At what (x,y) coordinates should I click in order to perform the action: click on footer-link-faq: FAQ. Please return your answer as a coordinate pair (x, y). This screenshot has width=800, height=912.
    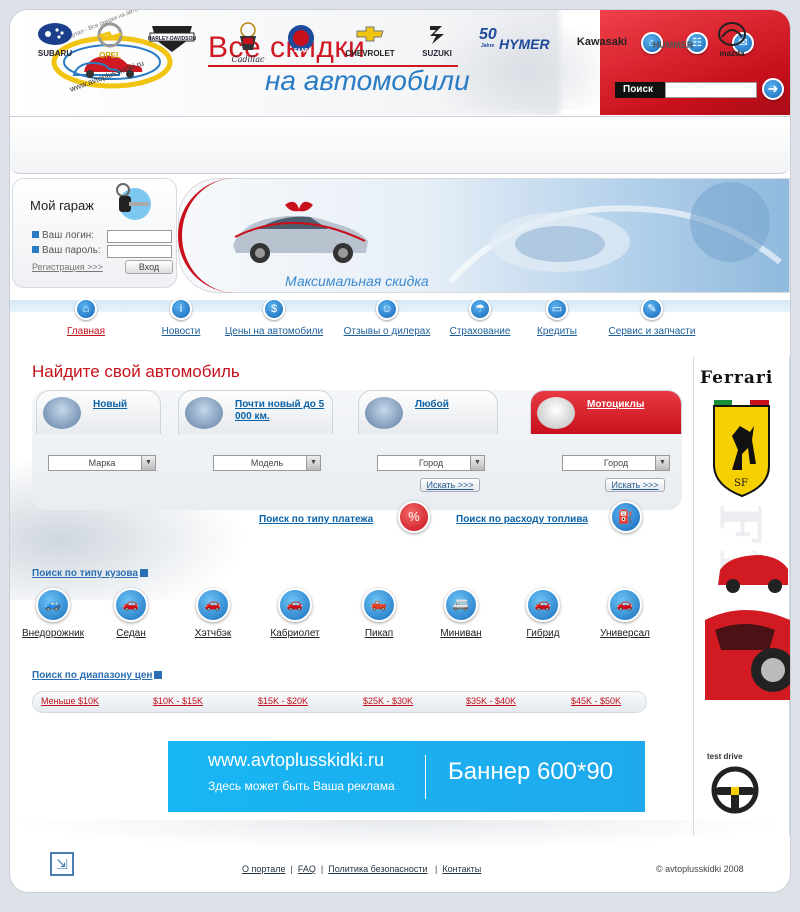
    Looking at the image, I should click on (307, 869).